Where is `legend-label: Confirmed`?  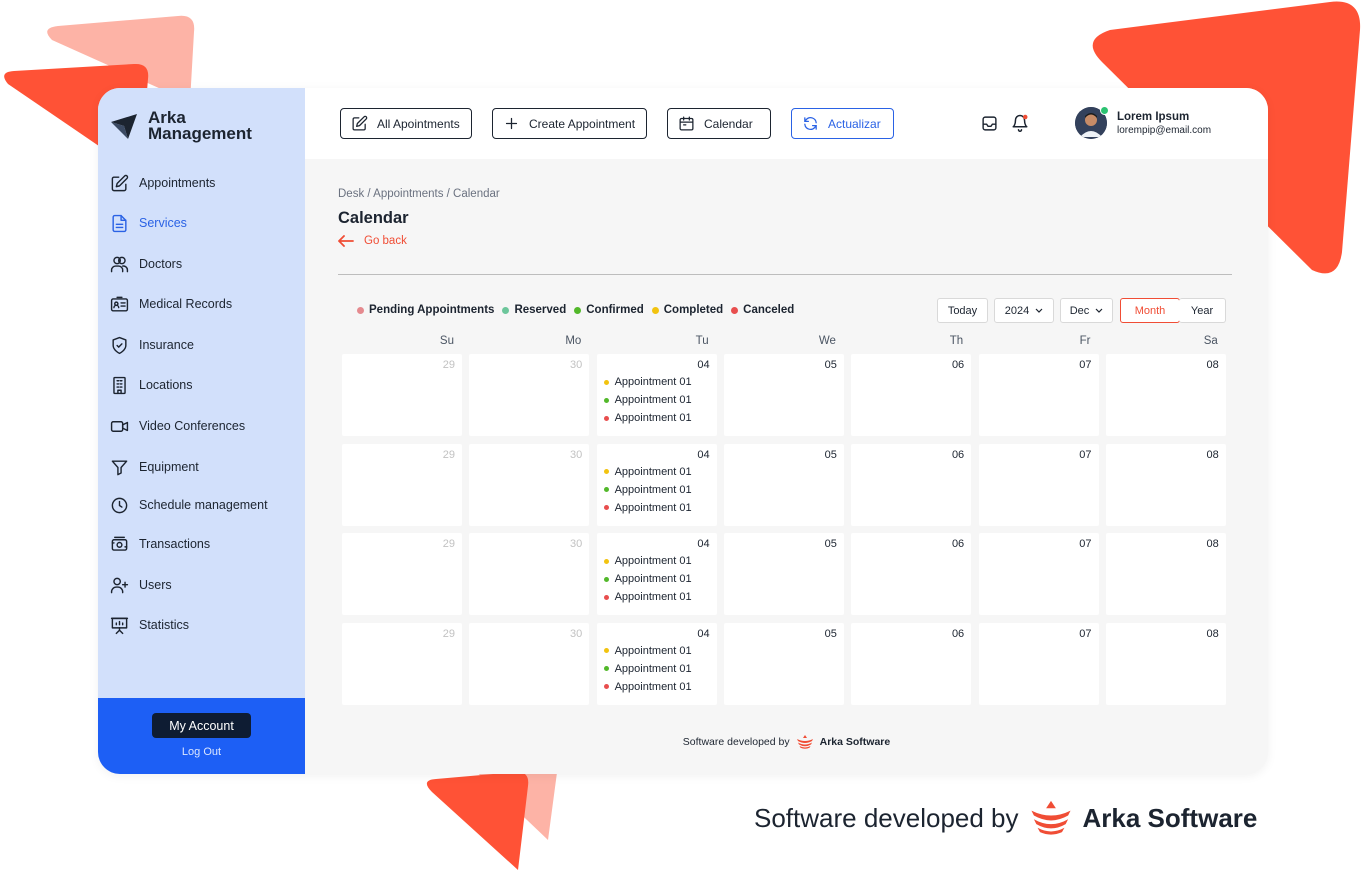 legend-label: Confirmed is located at coordinates (615, 310).